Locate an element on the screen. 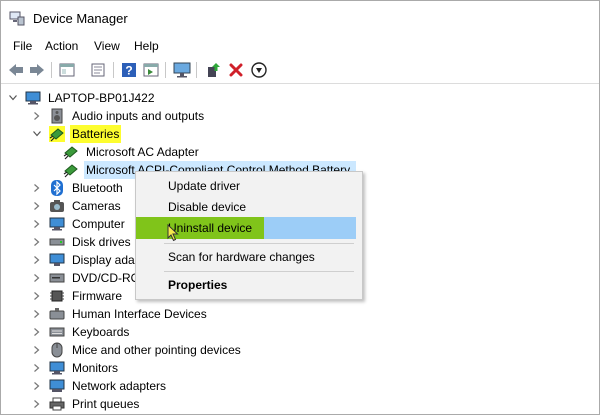 The height and width of the screenshot is (415, 600). menu-item-label: Uninstall device is located at coordinates (210, 228).